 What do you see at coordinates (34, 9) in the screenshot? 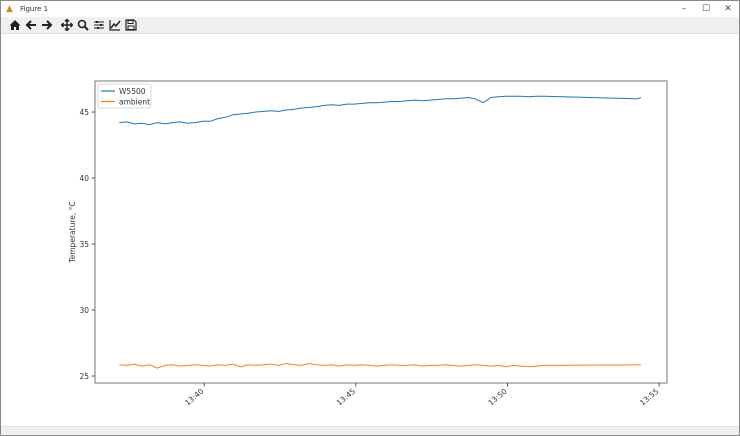
I see `window-title: Figure 1` at bounding box center [34, 9].